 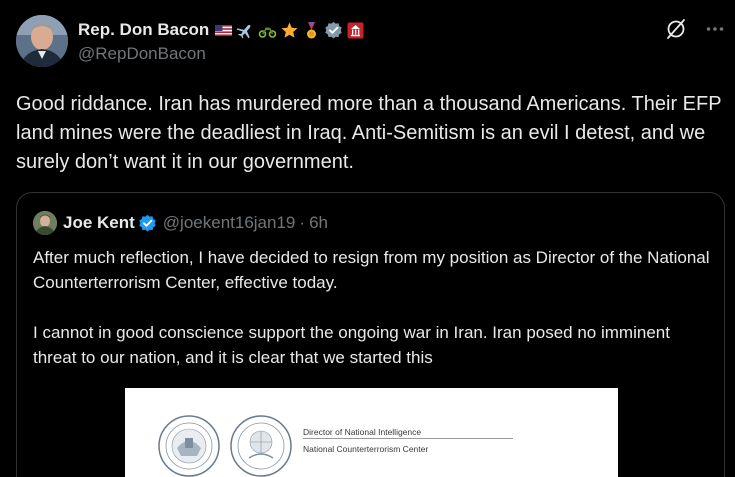 I want to click on more-icon, so click(x=715, y=31).